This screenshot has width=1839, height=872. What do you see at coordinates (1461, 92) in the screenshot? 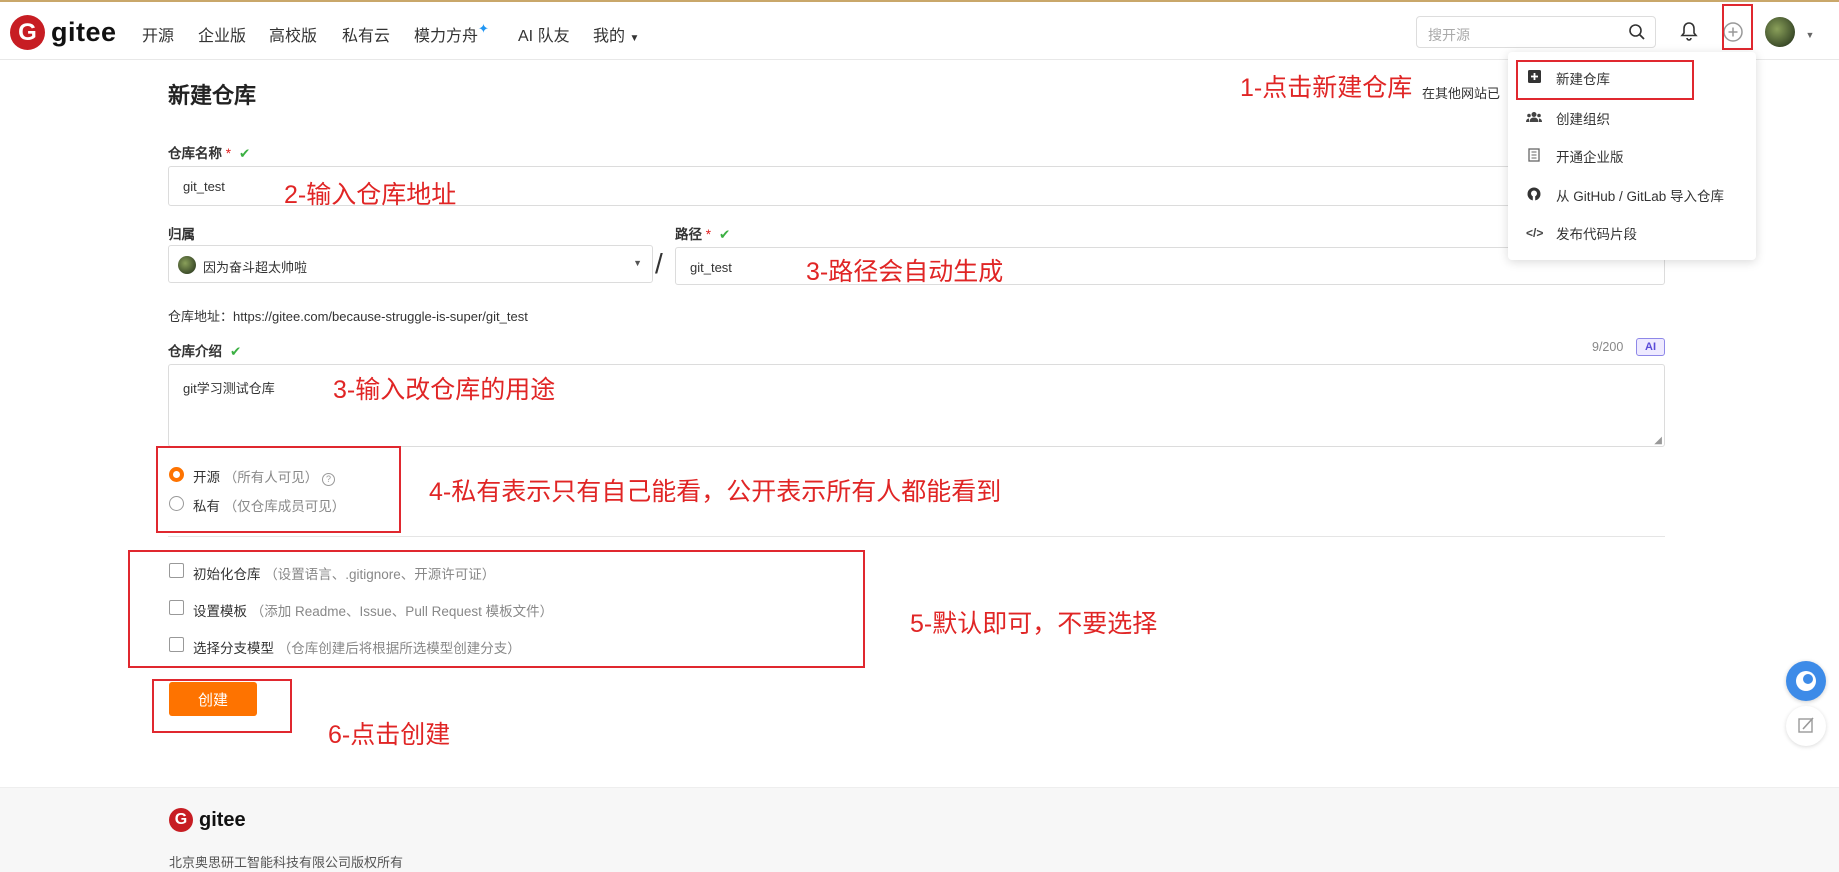
I see `import-hint: 在其他网站已` at bounding box center [1461, 92].